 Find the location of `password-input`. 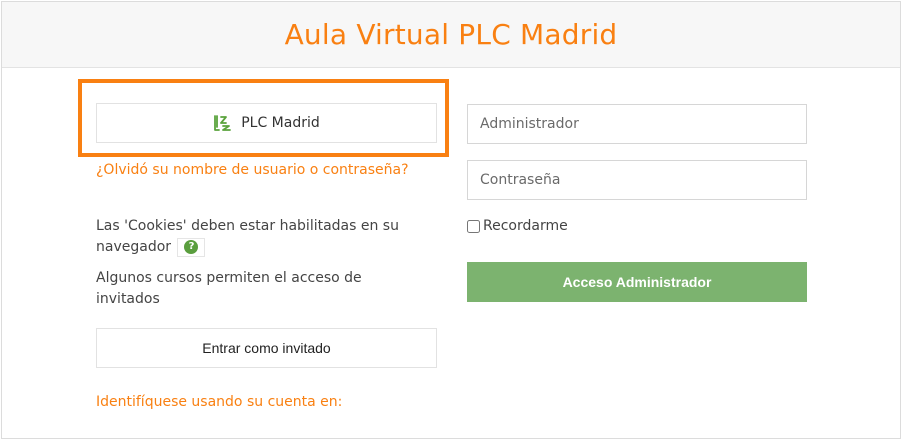

password-input is located at coordinates (637, 180).